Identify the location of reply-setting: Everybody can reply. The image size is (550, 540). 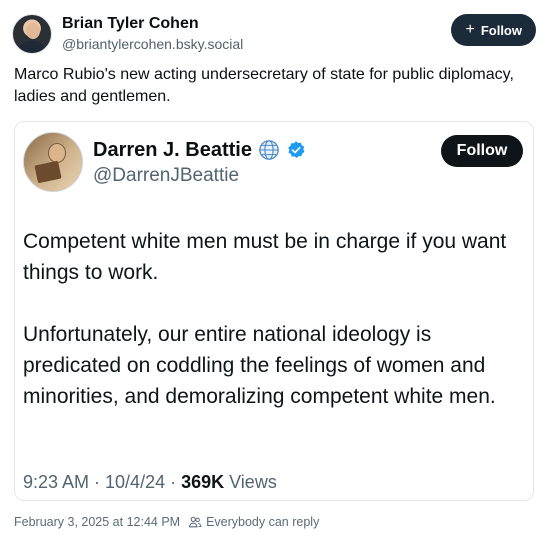
(262, 522).